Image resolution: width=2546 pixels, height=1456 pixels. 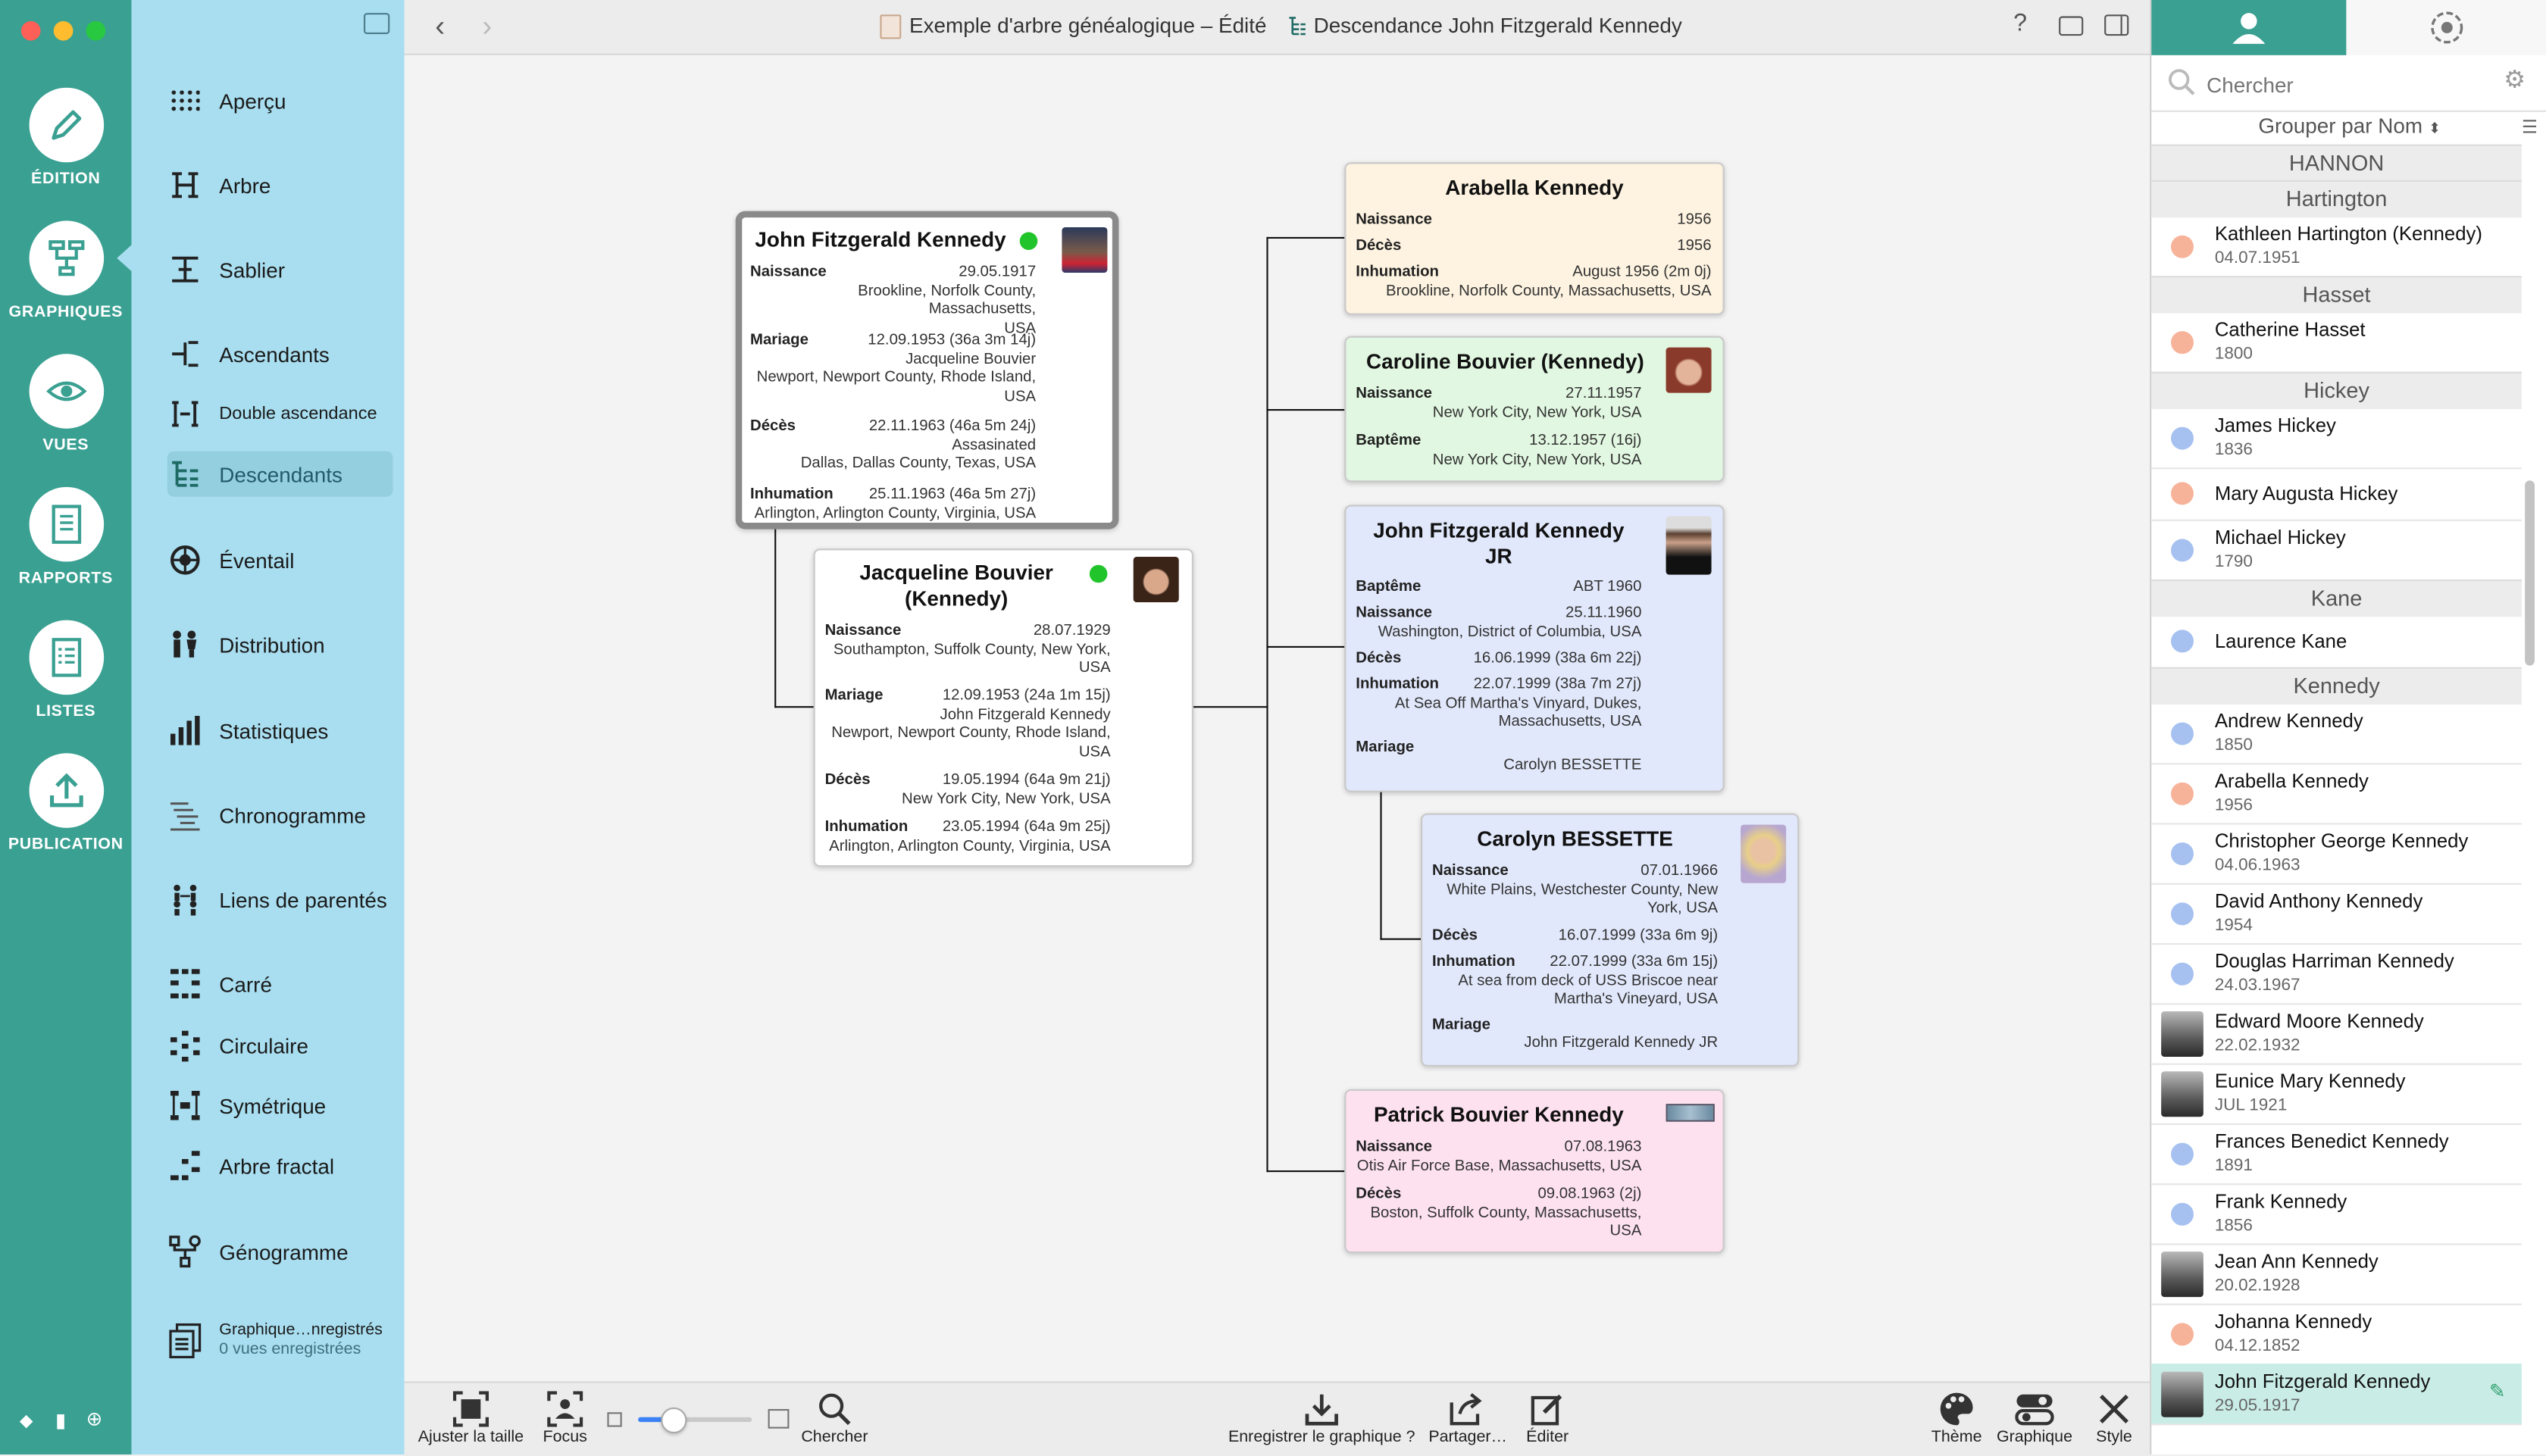 I want to click on web-search-icon: ⊕, so click(x=94, y=1419).